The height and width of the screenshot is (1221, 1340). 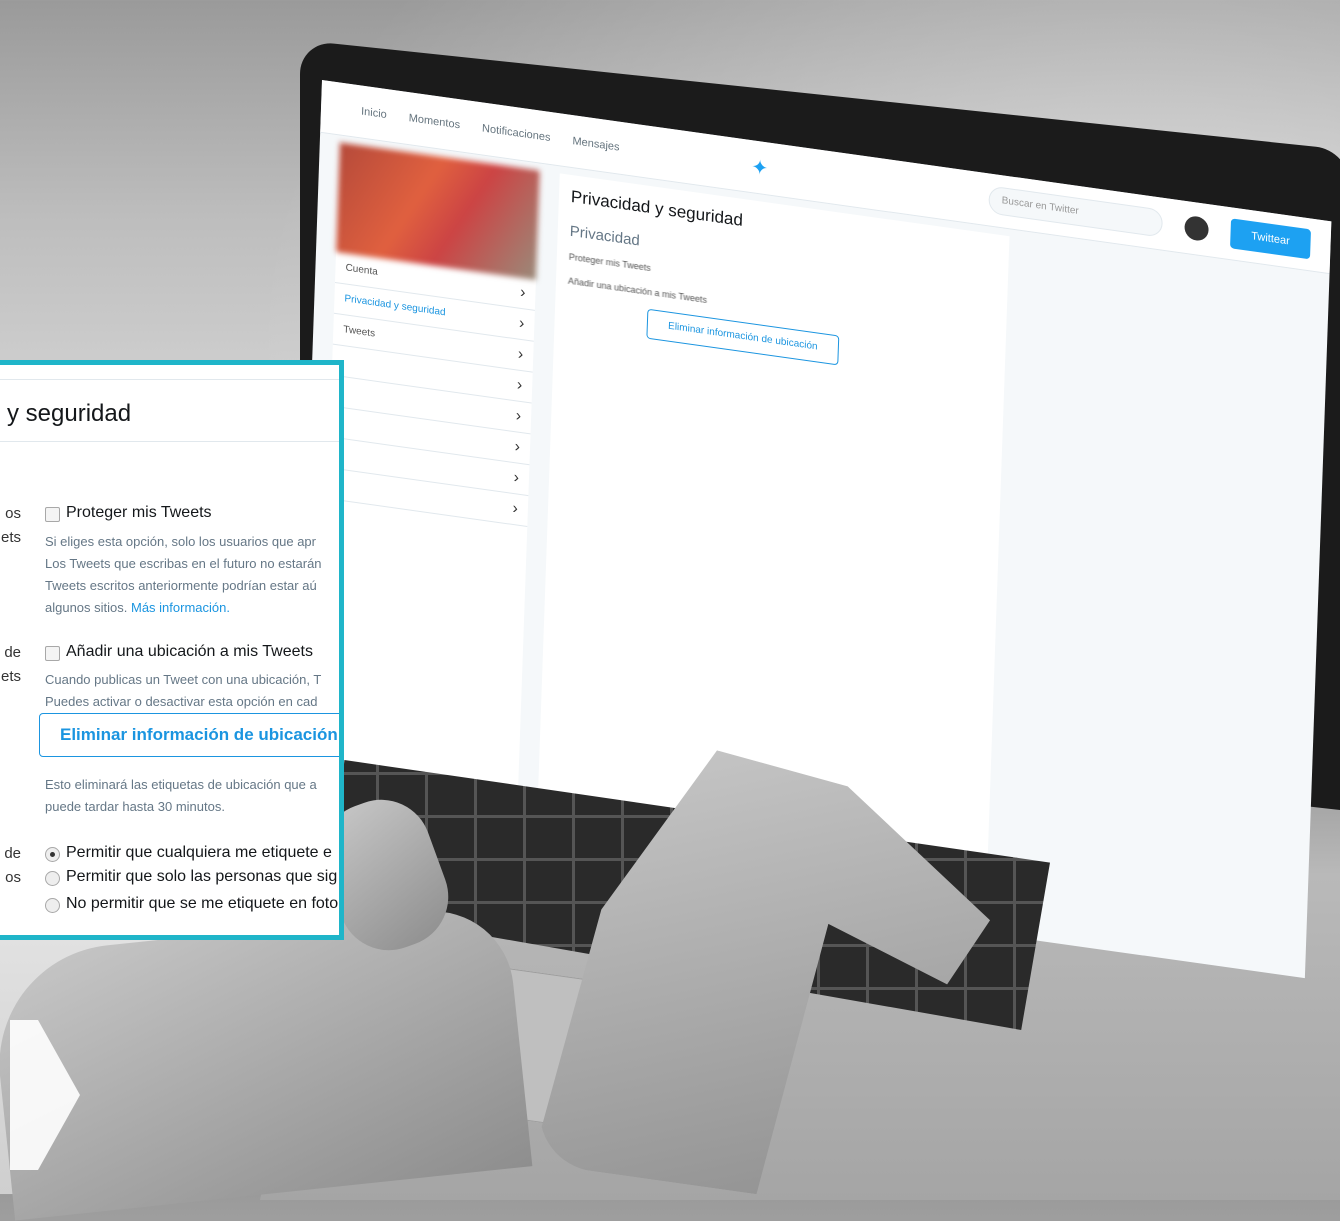 I want to click on page-title: y seguridad, so click(x=69, y=413).